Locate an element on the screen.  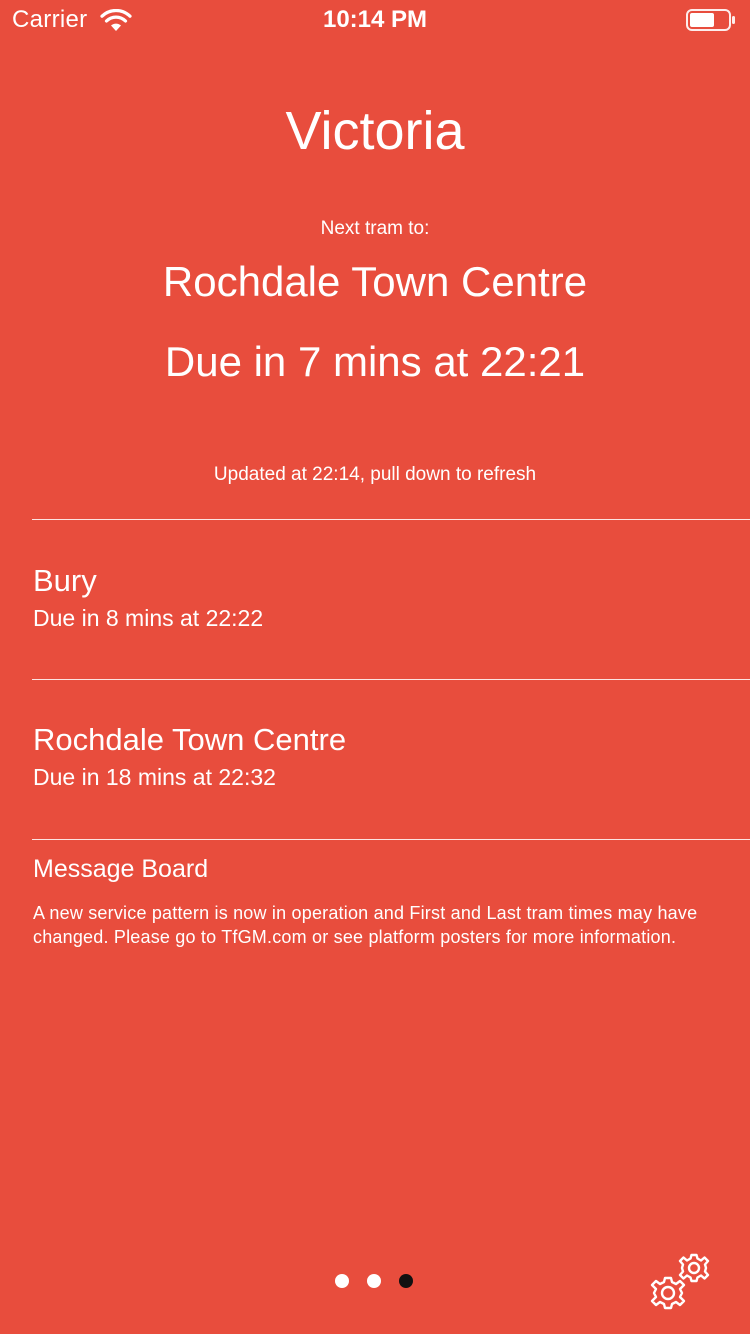
station-title: Victoria is located at coordinates (375, 131).